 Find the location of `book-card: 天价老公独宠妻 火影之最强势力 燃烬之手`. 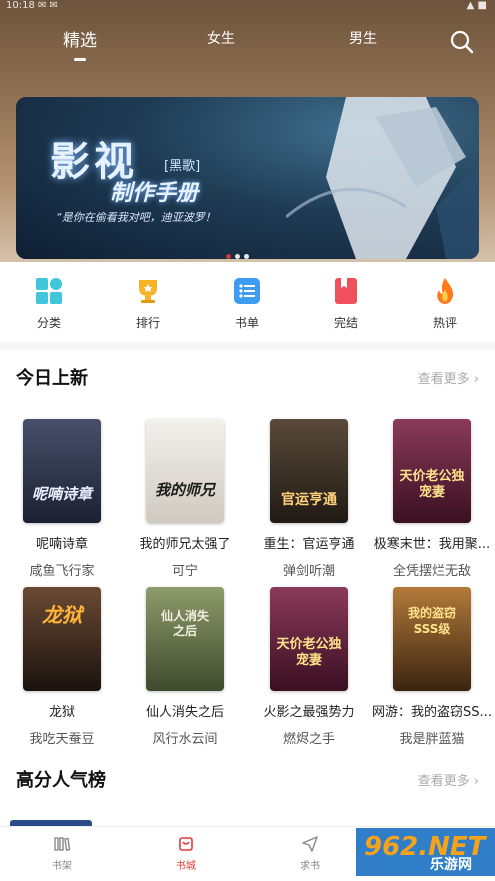

book-card: 天价老公独宠妻 火影之最强势力 燃烬之手 is located at coordinates (309, 667).